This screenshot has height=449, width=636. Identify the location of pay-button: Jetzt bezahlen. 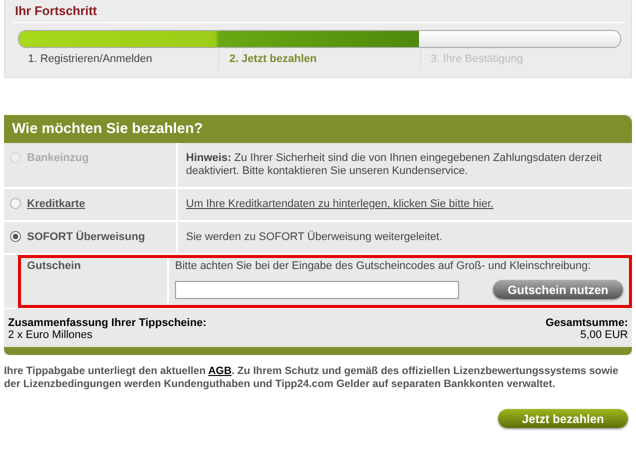
(563, 418).